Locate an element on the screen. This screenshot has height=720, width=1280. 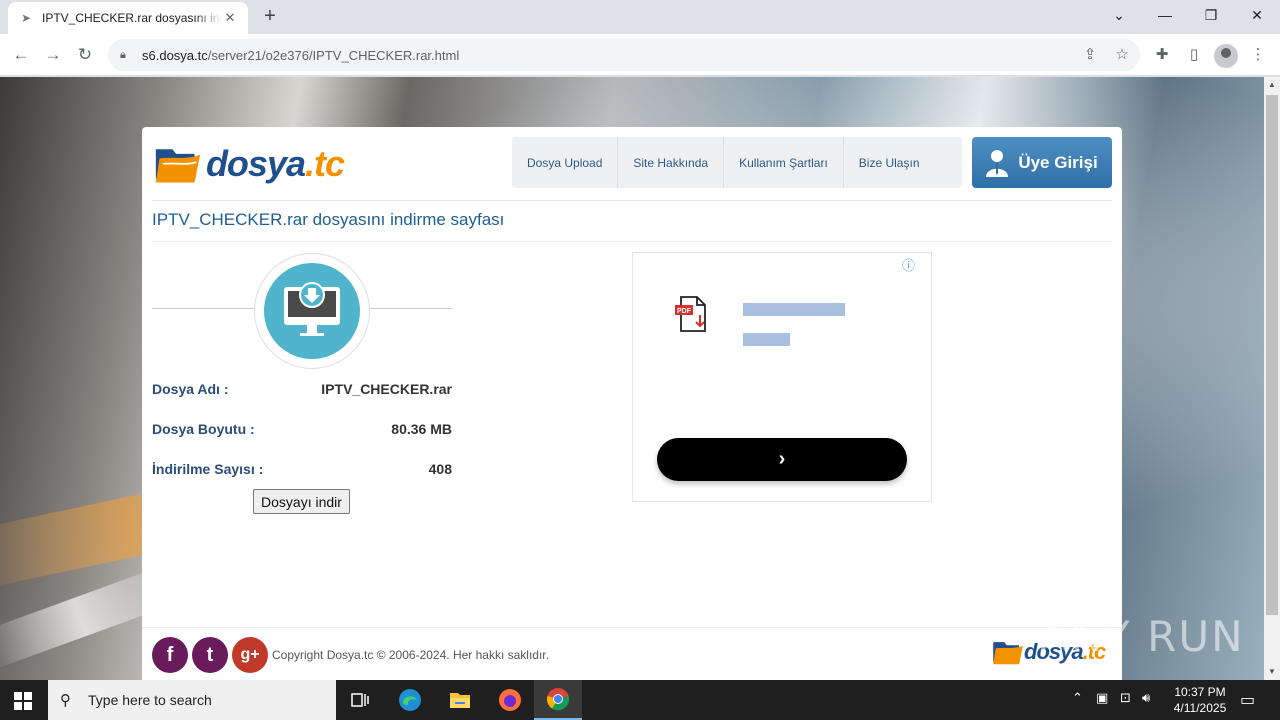
nav-kullanim-sartlari: Kullanım Şartları is located at coordinates (784, 162).